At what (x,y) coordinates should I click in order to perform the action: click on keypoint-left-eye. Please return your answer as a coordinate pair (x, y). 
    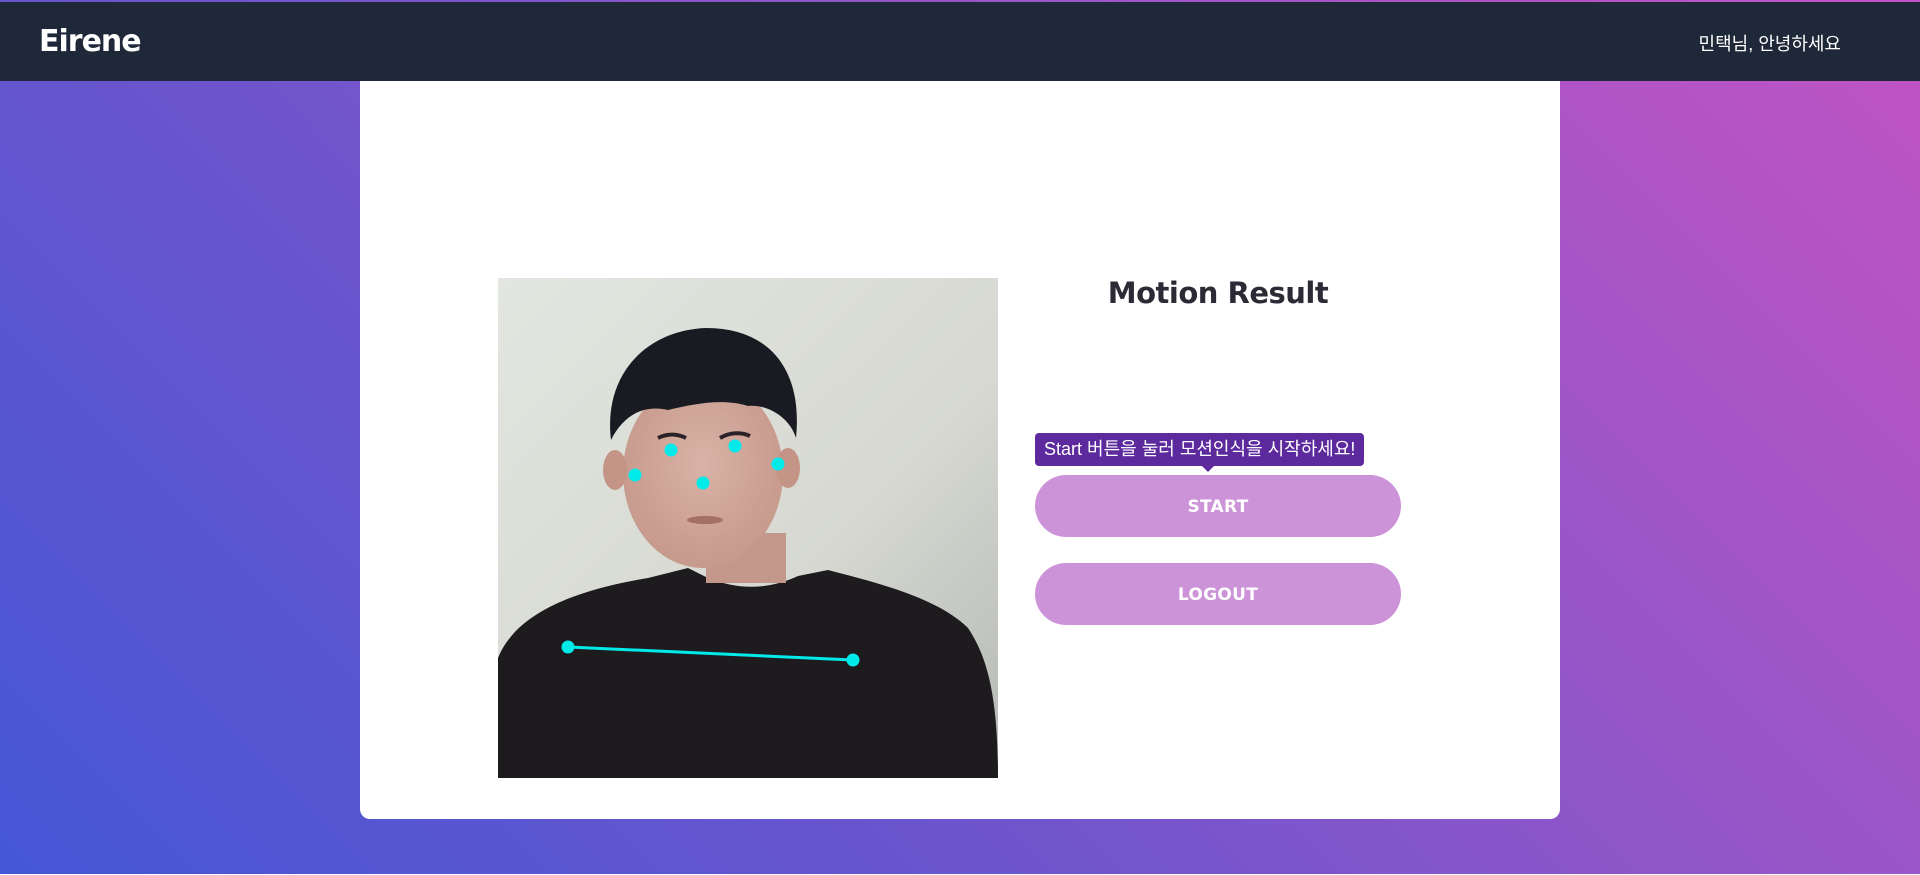
    Looking at the image, I should click on (671, 450).